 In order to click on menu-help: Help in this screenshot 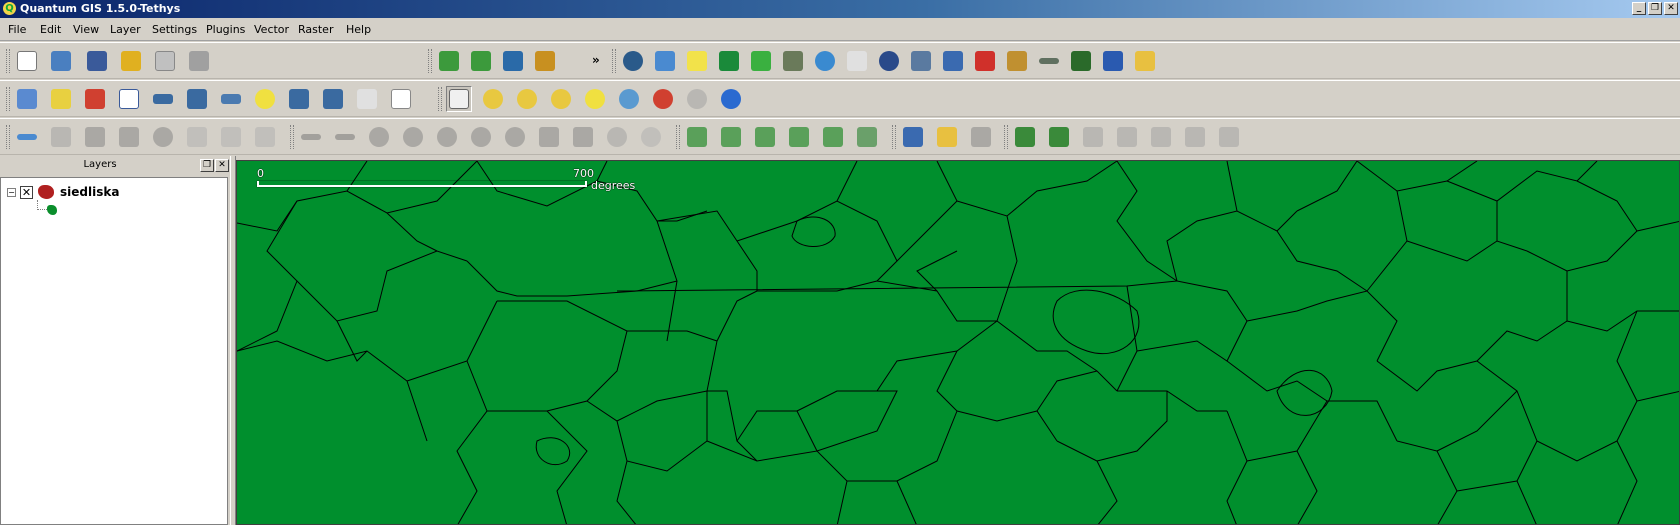, I will do `click(358, 29)`.